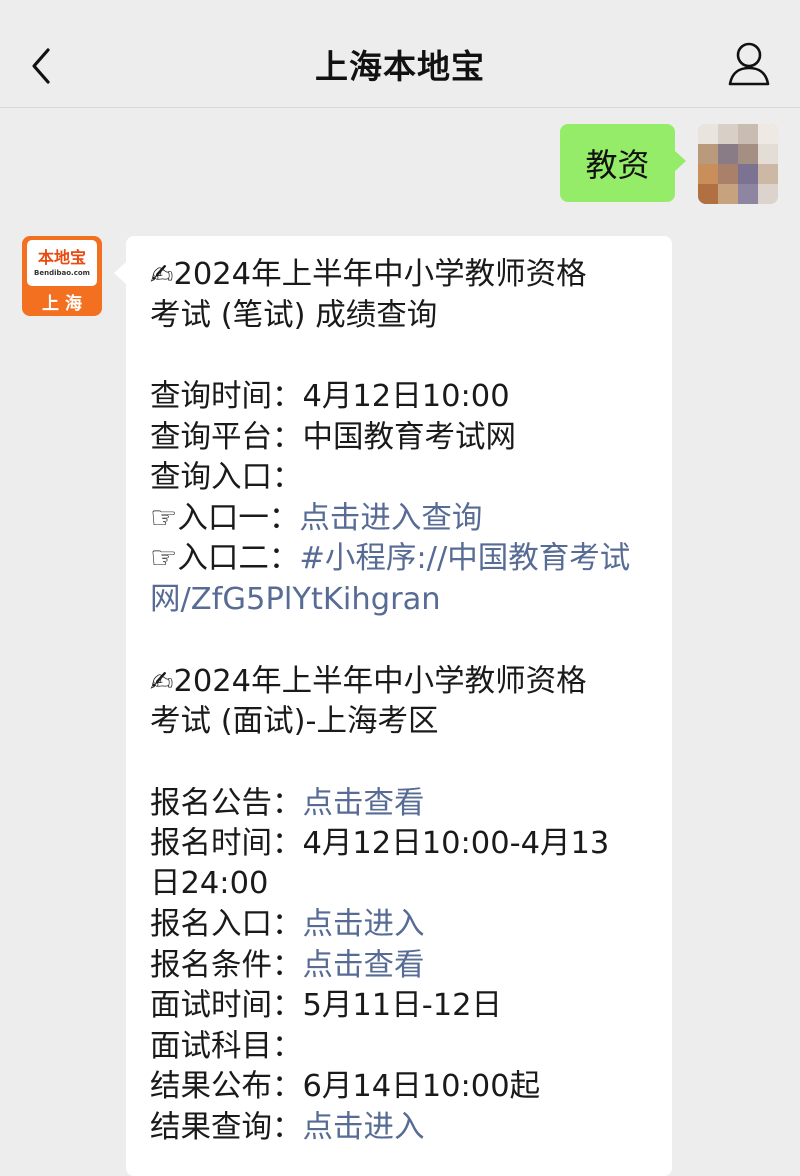 The width and height of the screenshot is (800, 1176). I want to click on incoming-bubble-tail, so click(120, 273).